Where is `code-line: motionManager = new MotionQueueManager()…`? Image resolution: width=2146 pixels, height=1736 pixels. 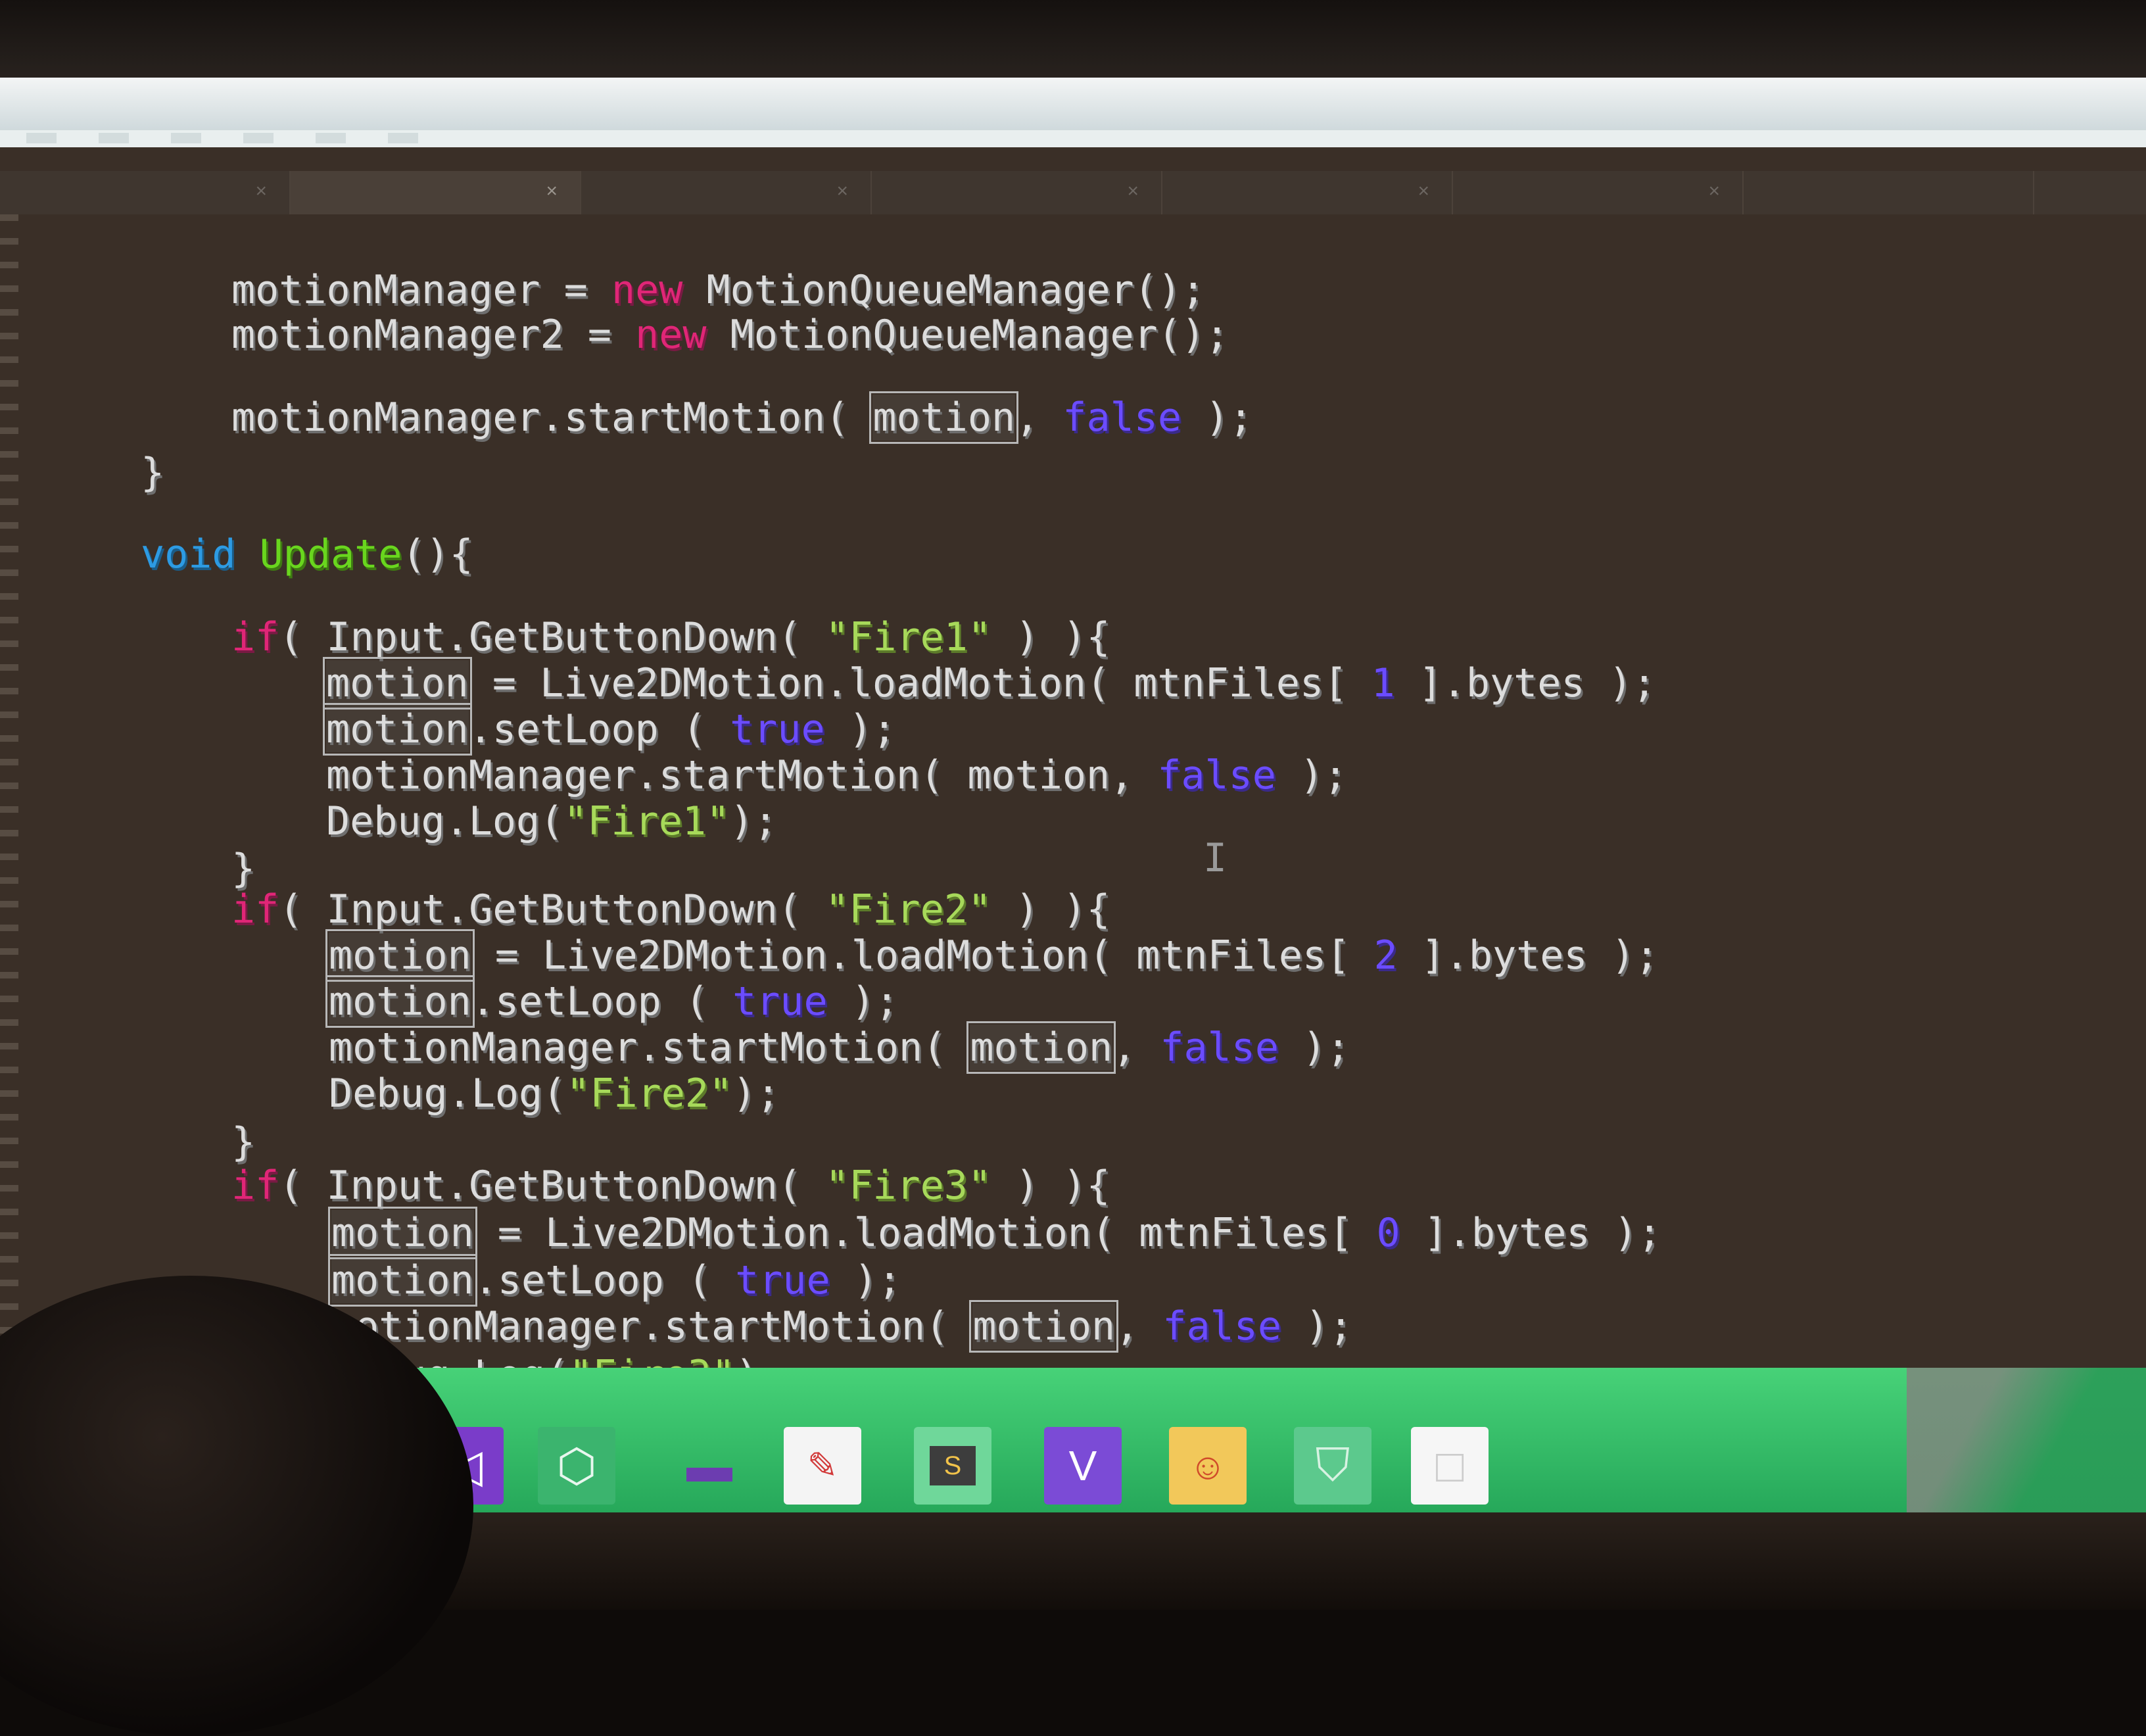 code-line: motionManager = new MotionQueueManager()… is located at coordinates (718, 290).